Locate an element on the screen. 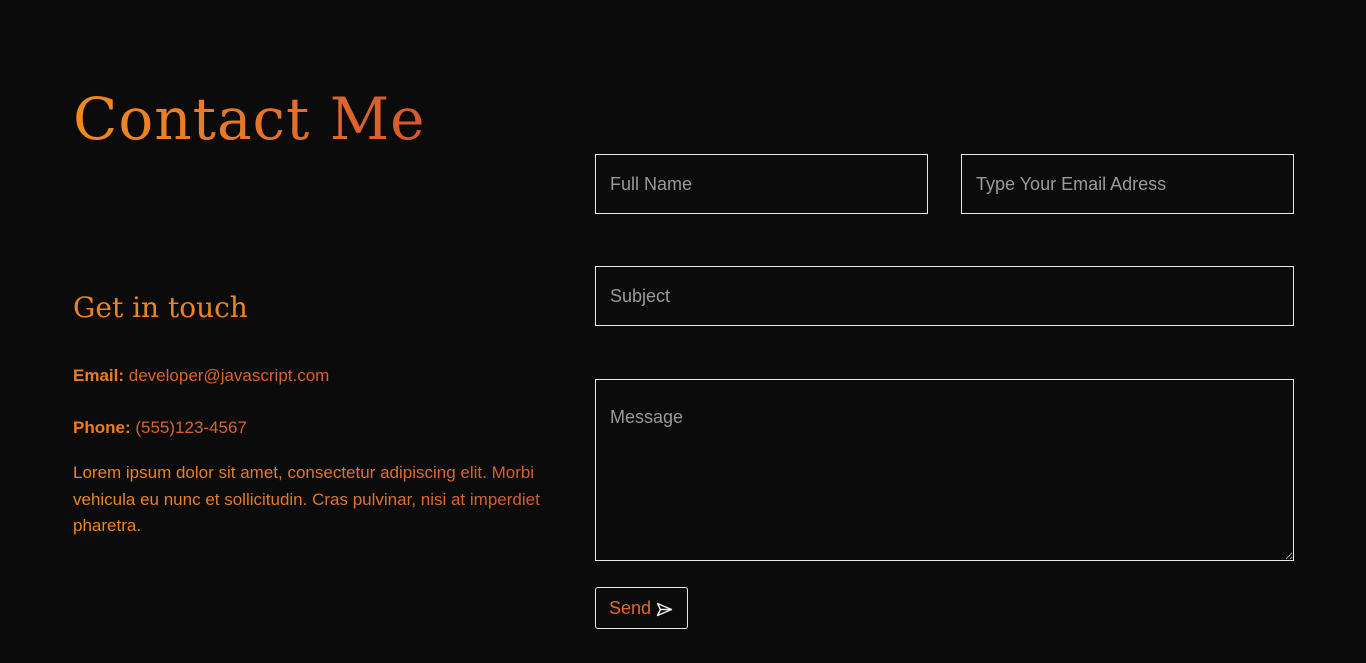 Image resolution: width=1366 pixels, height=663 pixels. email-label: Email: is located at coordinates (99, 375).